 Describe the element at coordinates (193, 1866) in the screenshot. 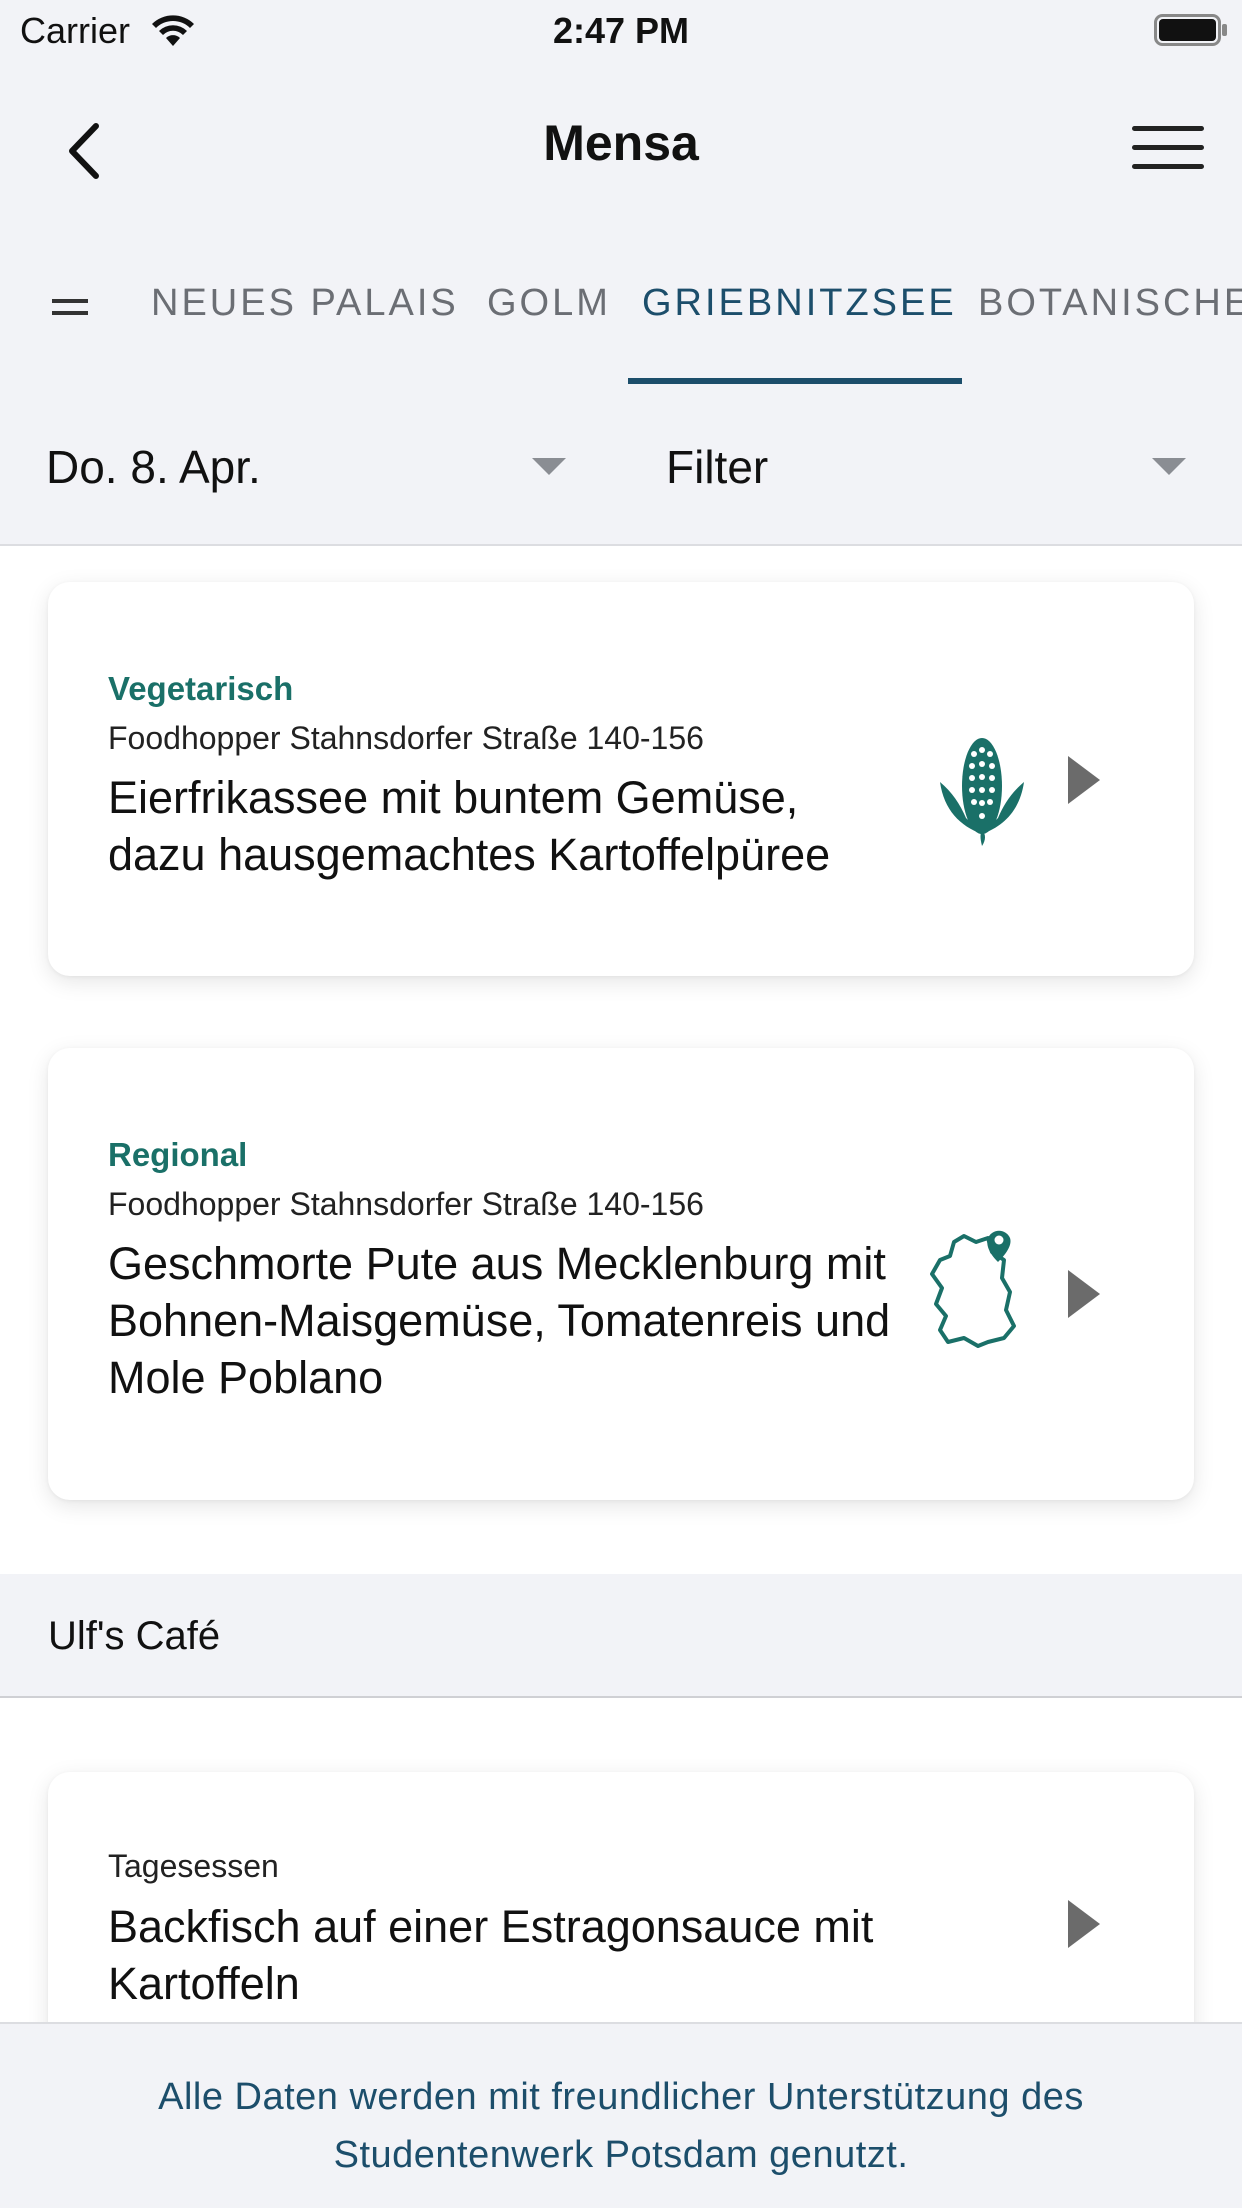

I see `meal-category: Tagesessen` at that location.